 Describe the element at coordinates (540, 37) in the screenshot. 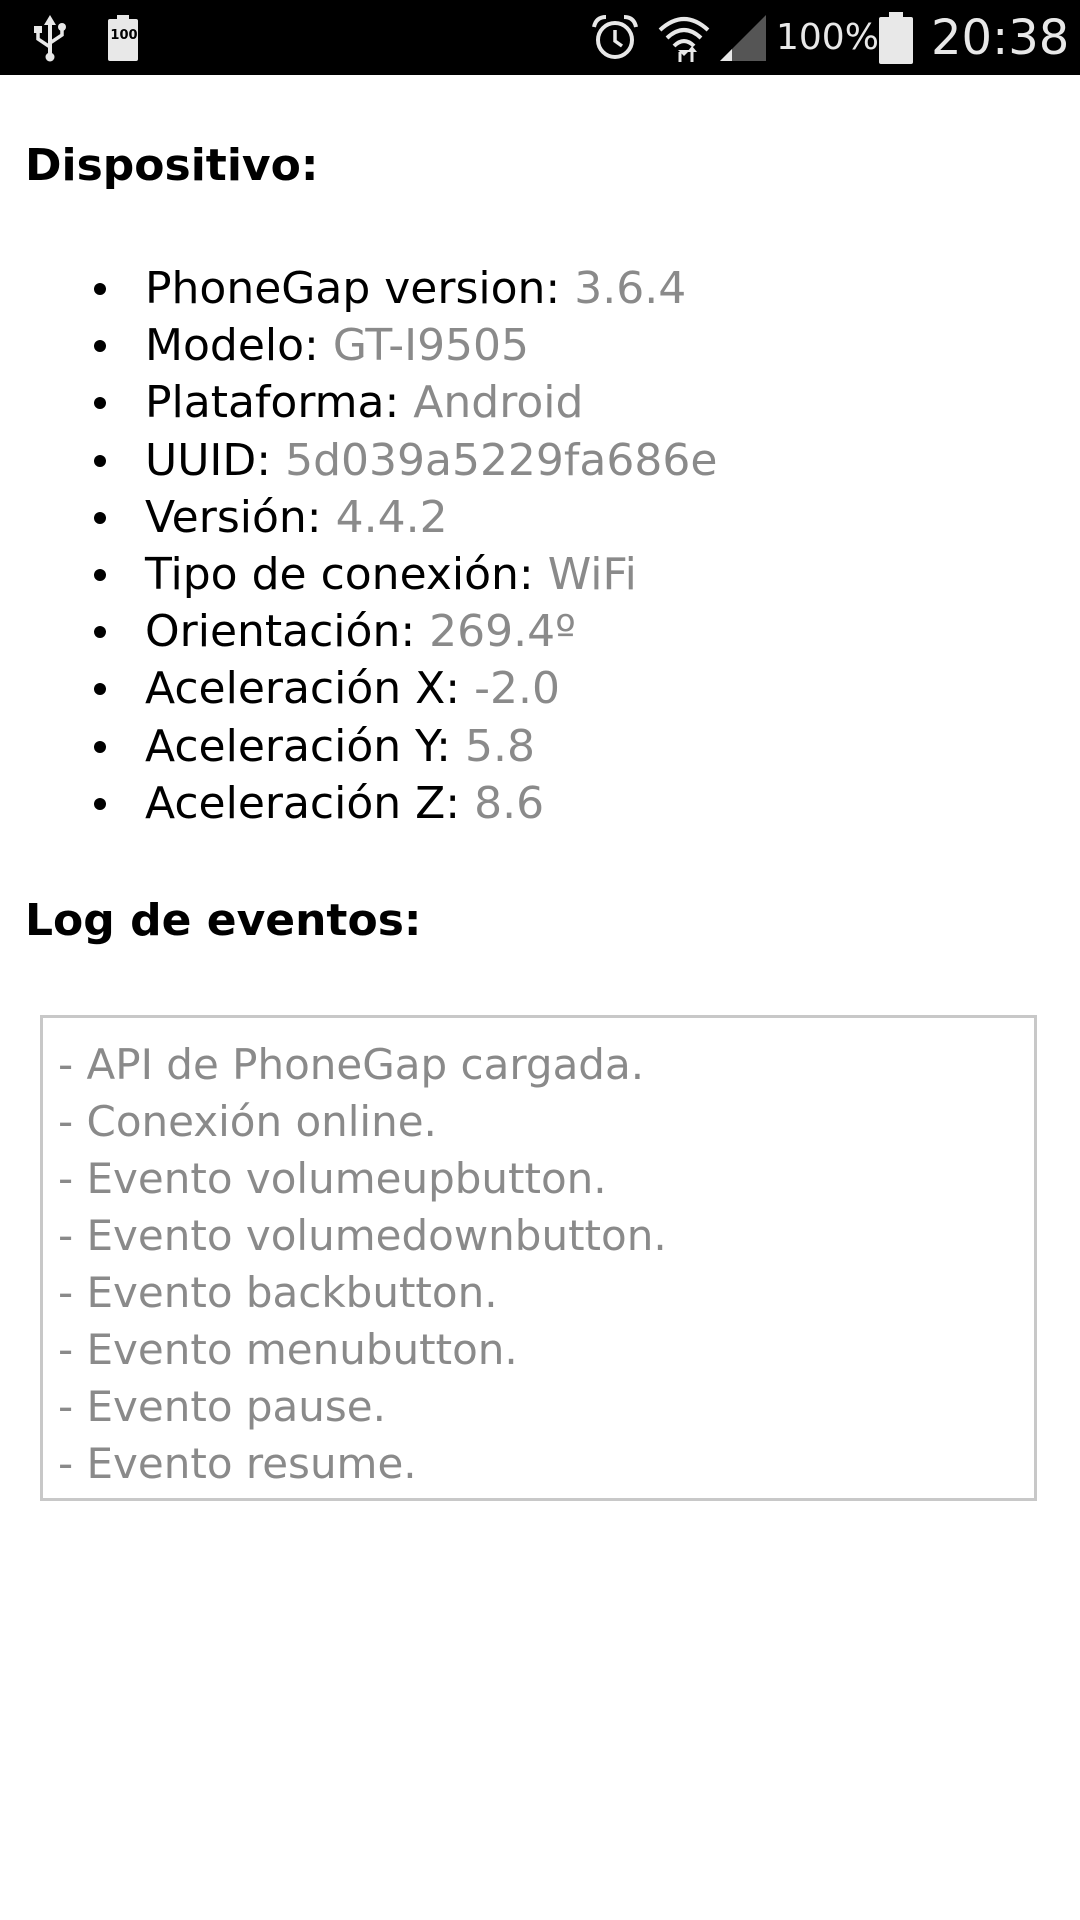

I see `status-bar: 100 100% 20:38` at that location.